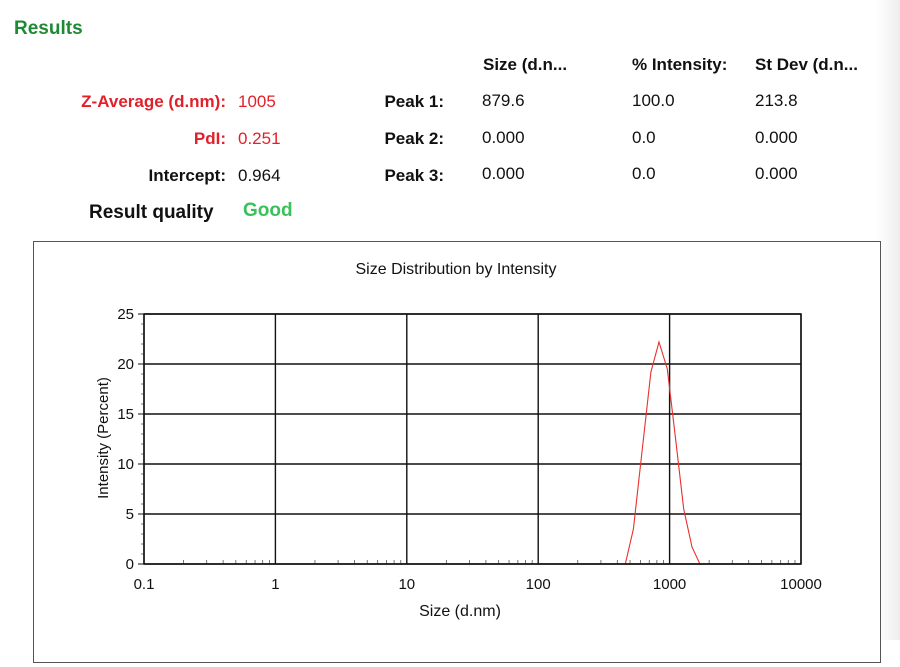 The image size is (900, 667). What do you see at coordinates (209, 138) in the screenshot?
I see `pdi-label: PdI:` at bounding box center [209, 138].